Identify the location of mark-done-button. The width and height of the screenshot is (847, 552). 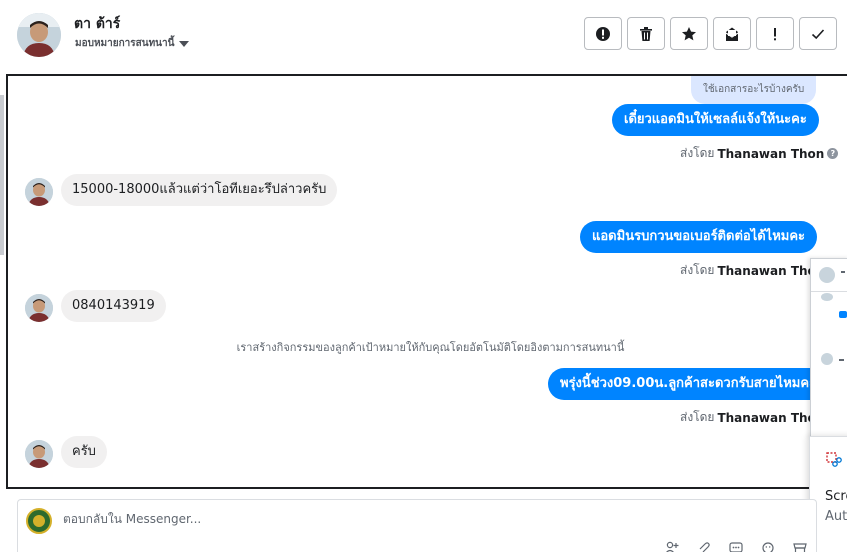
(818, 33).